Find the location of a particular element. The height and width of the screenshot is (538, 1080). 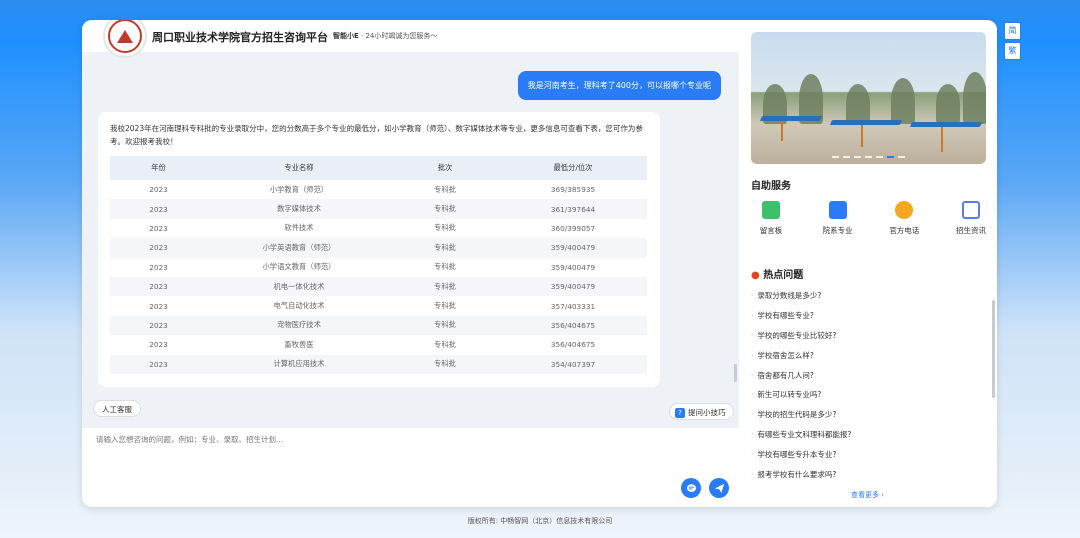

input-area is located at coordinates (410, 467).